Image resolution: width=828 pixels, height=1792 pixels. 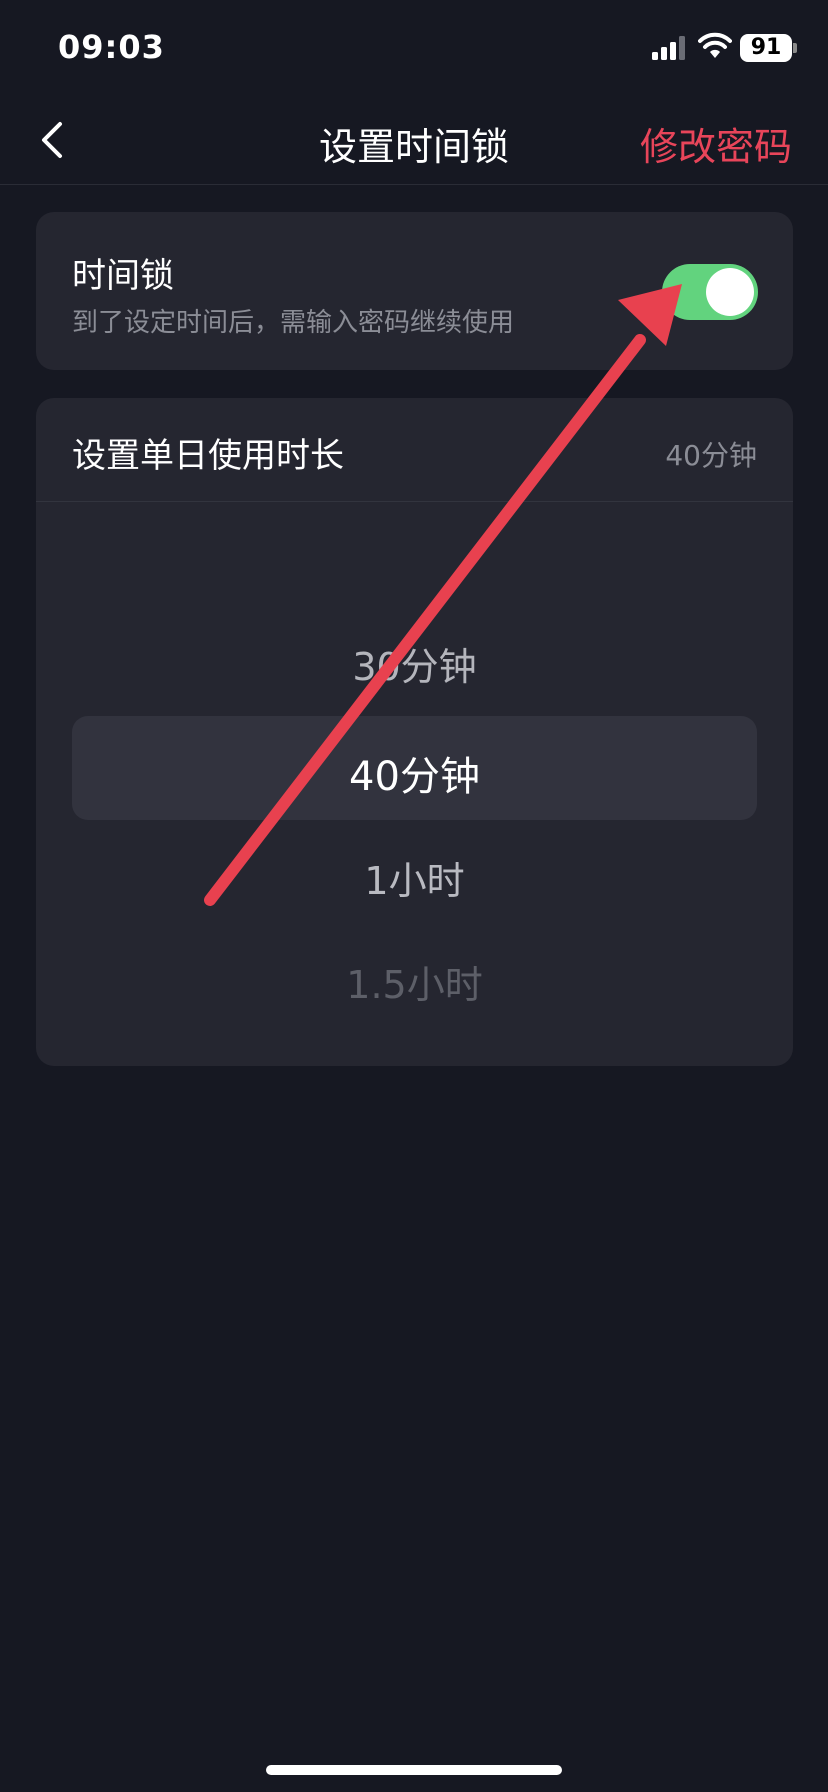 I want to click on picker-option: 1.5小时, so click(x=414, y=981).